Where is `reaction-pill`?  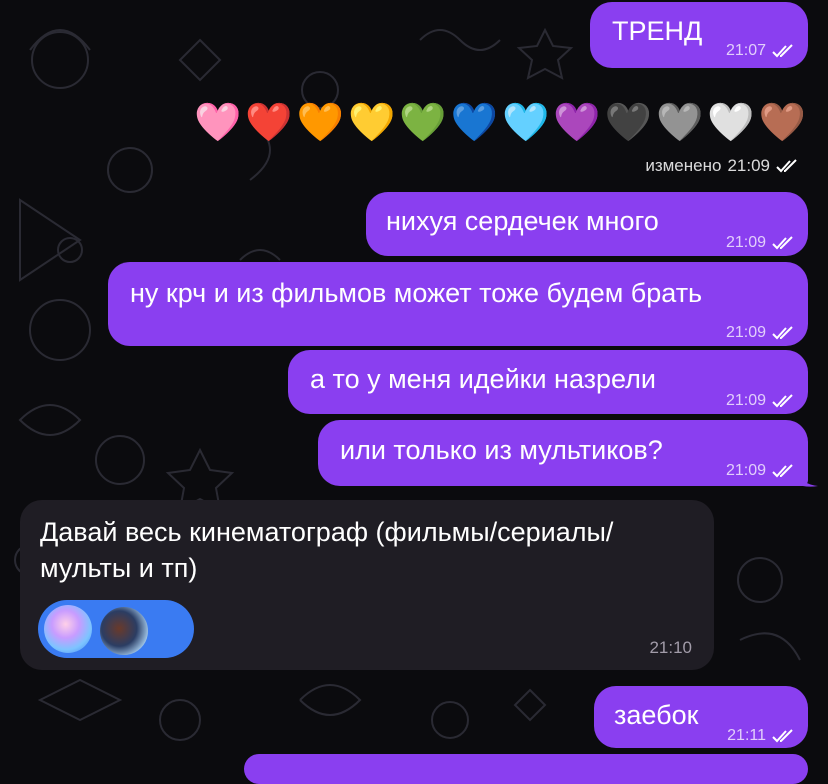 reaction-pill is located at coordinates (116, 629).